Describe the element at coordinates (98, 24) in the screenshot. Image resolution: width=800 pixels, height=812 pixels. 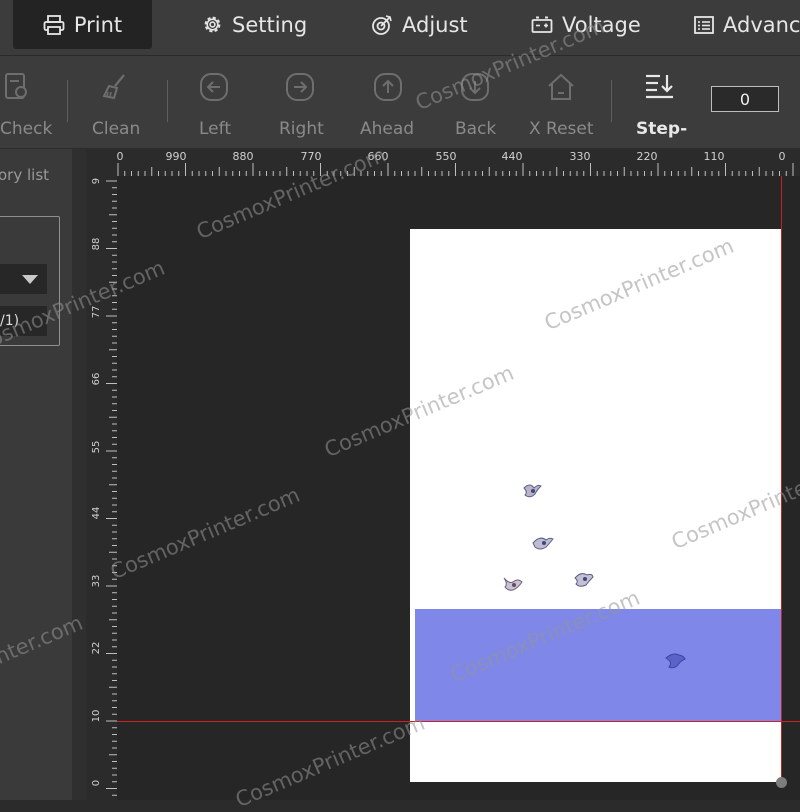
I see `tab-label: Print` at that location.